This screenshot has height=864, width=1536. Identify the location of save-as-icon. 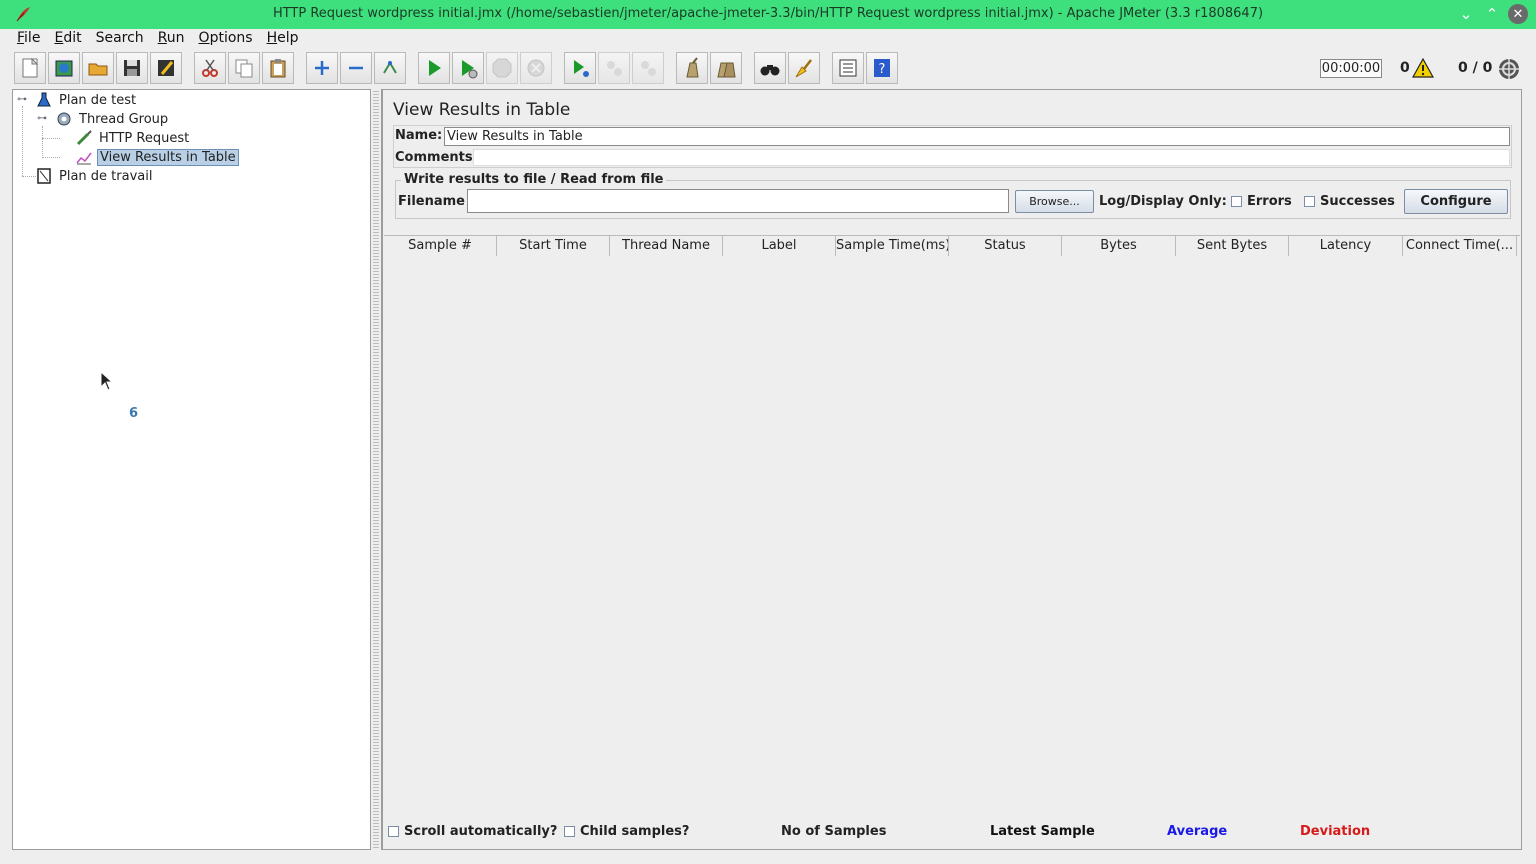
(166, 68).